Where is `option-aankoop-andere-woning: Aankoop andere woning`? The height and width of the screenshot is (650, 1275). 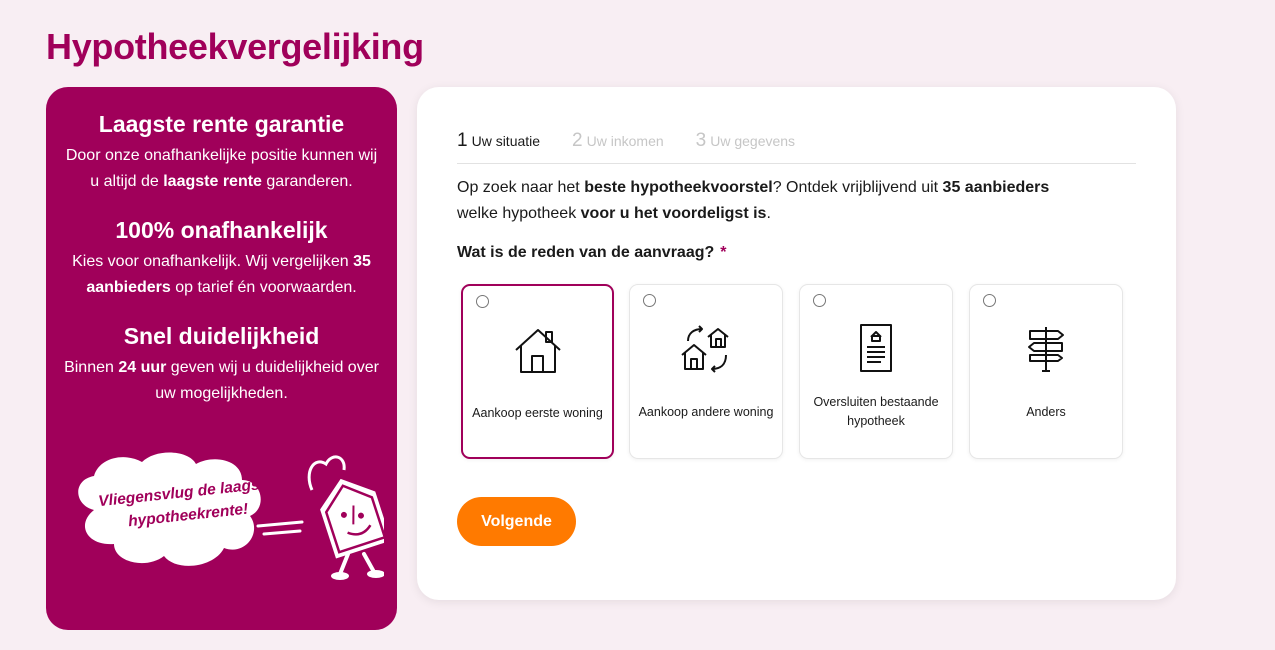
option-aankoop-andere-woning: Aankoop andere woning is located at coordinates (706, 371).